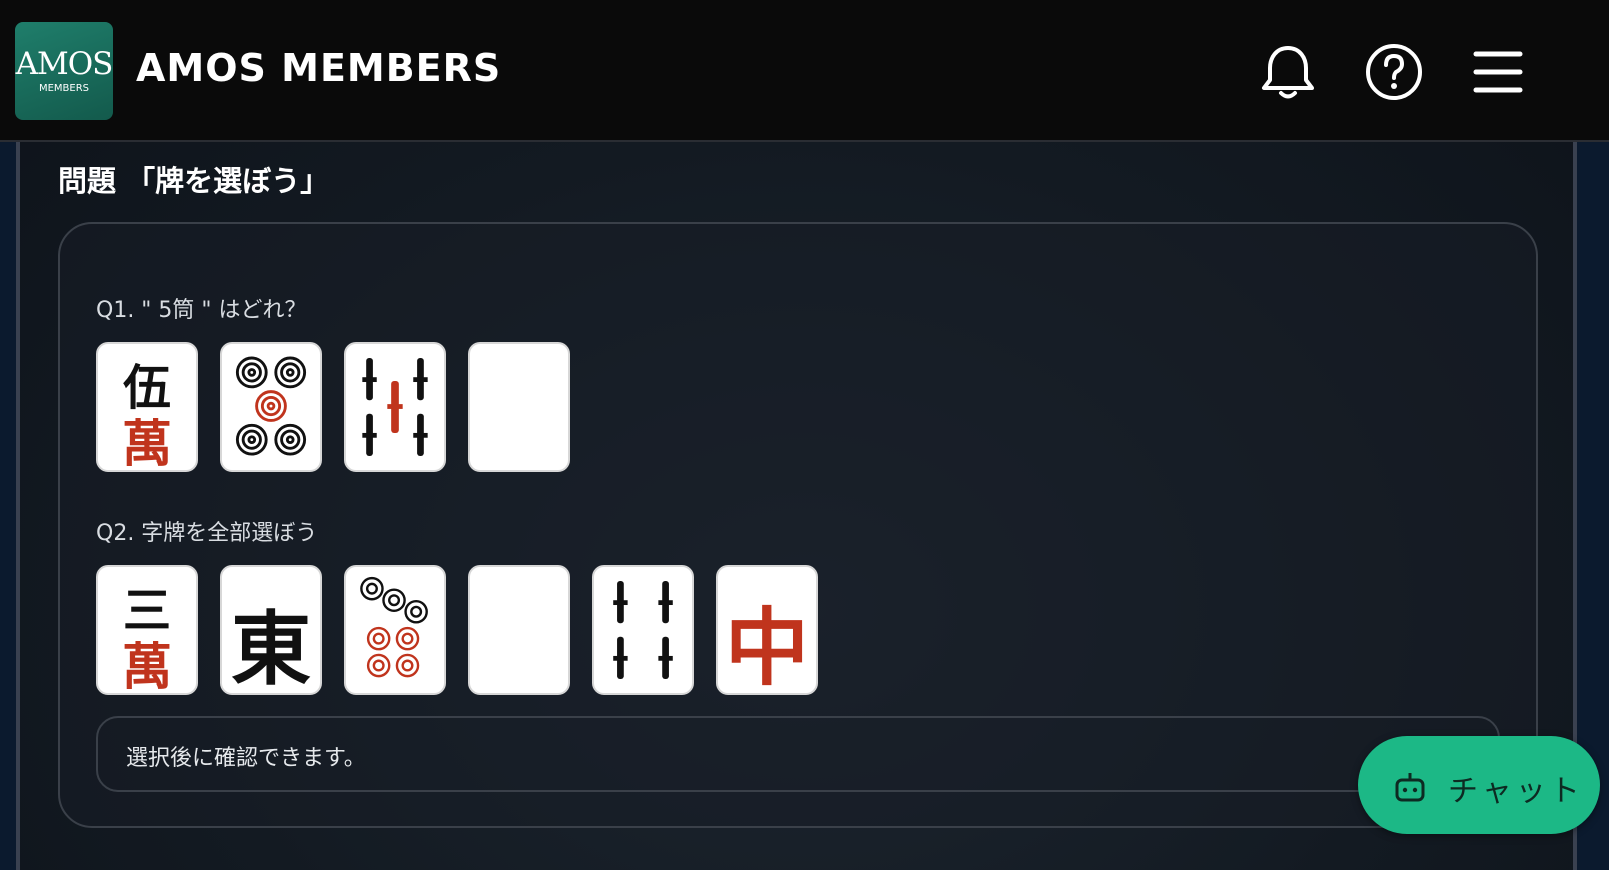 The image size is (1609, 870). Describe the element at coordinates (395, 407) in the screenshot. I see `tile-5-sou` at that location.